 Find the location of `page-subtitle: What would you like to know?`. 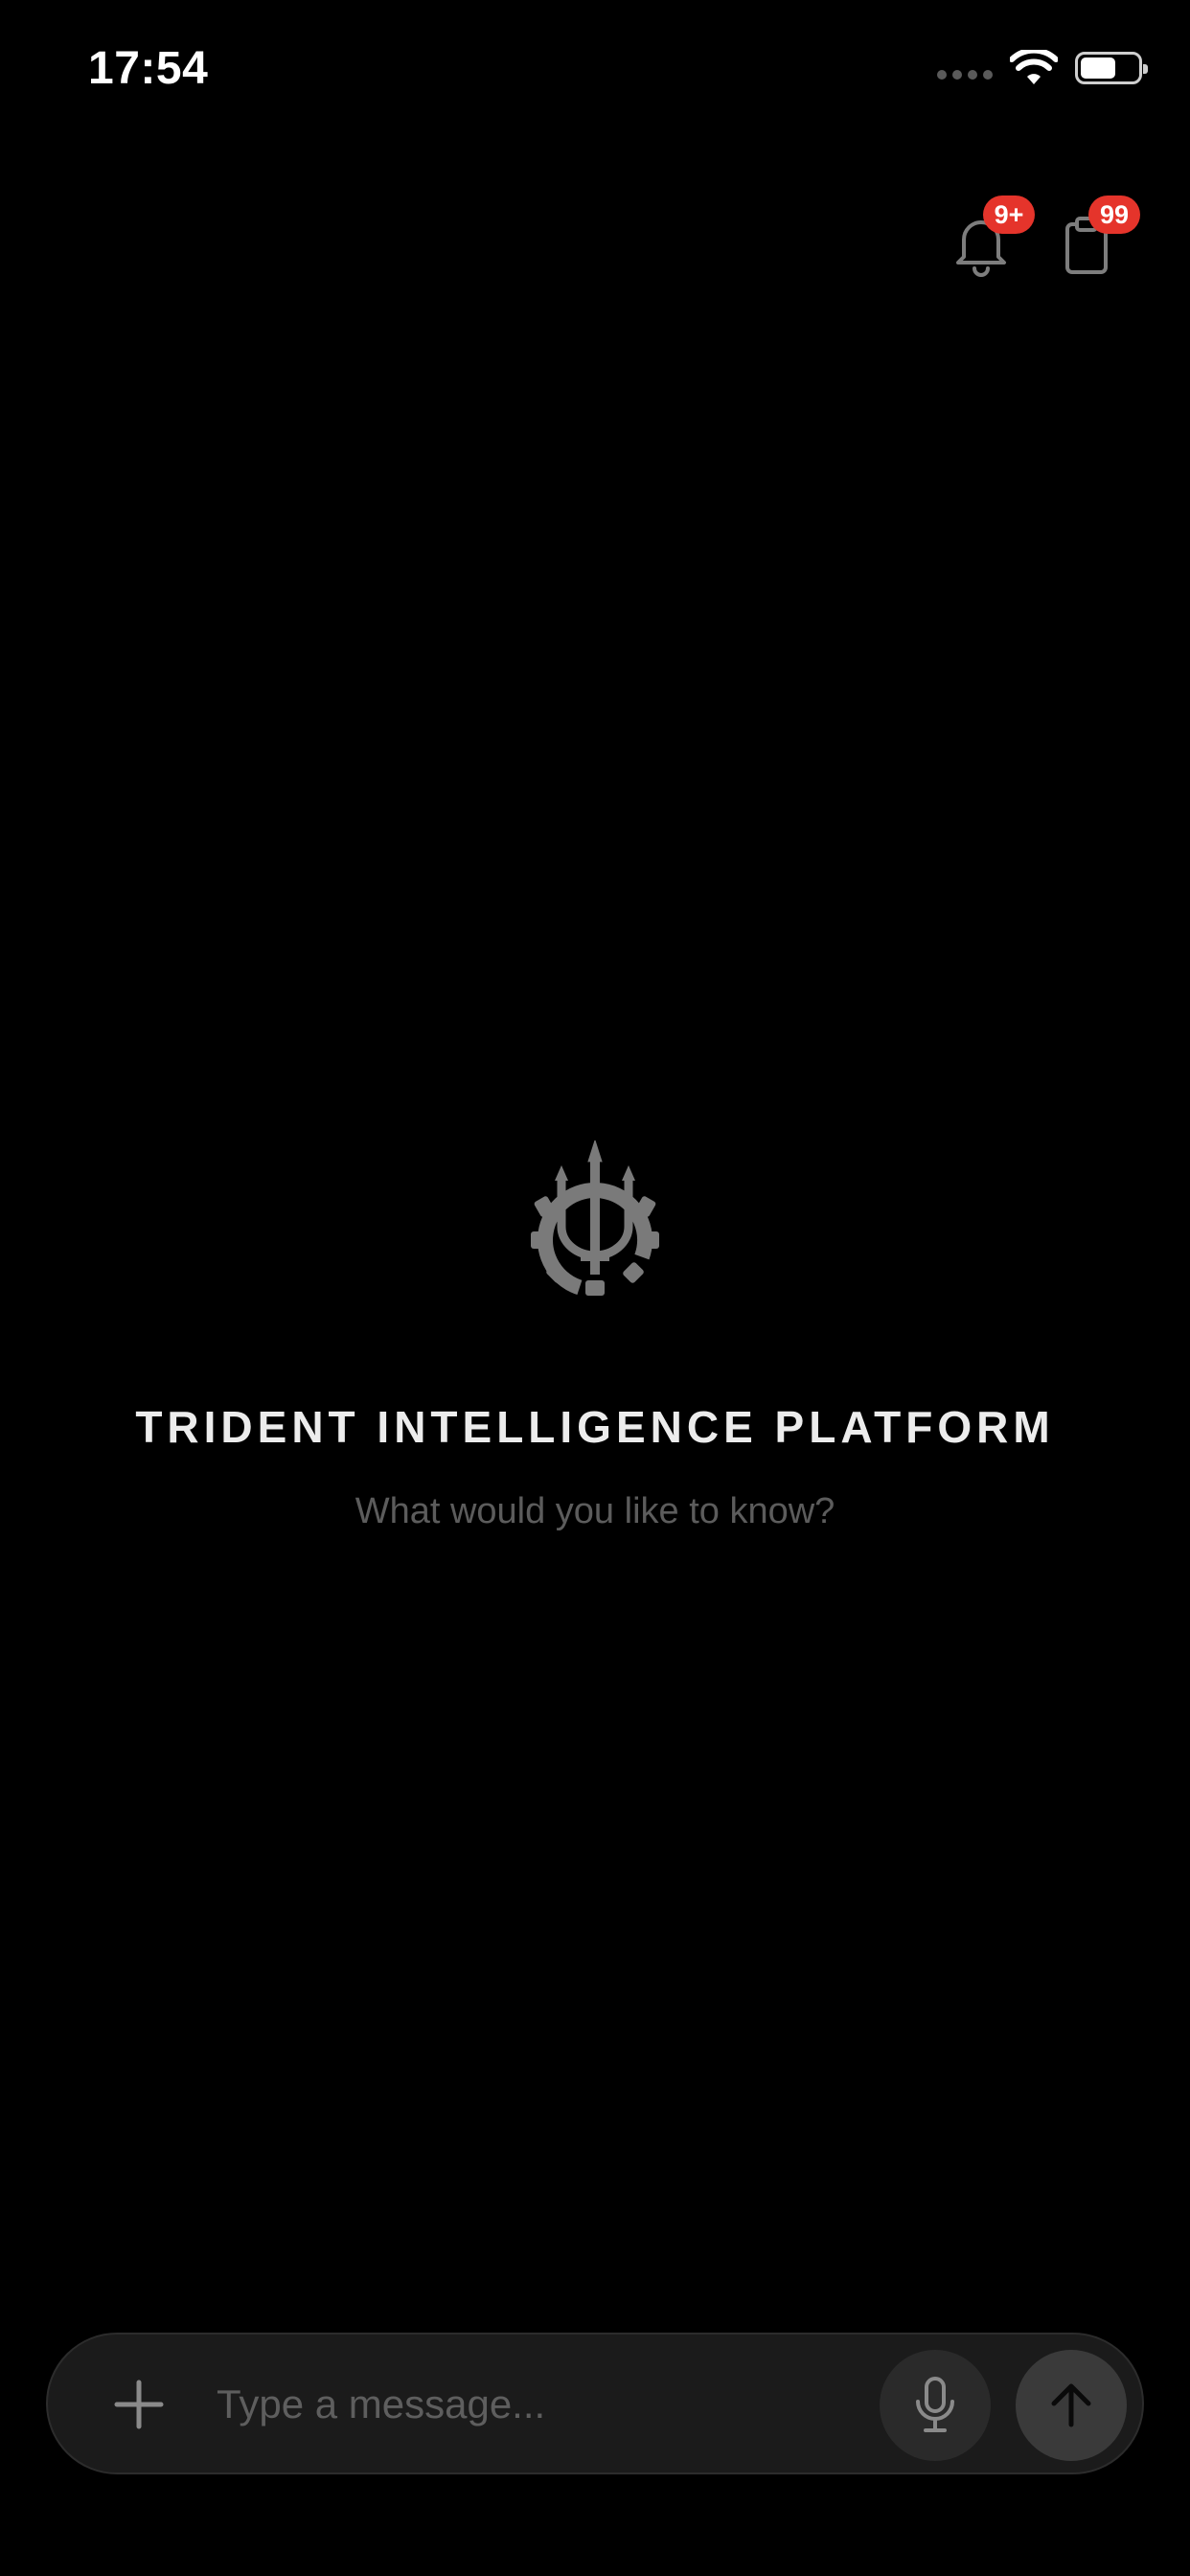

page-subtitle: What would you like to know? is located at coordinates (595, 1511).